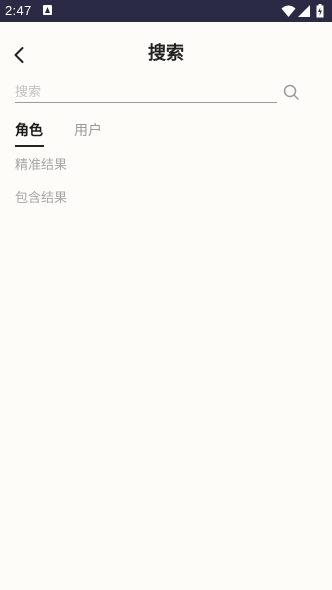 Image resolution: width=332 pixels, height=590 pixels. I want to click on status-time: 2:47, so click(18, 10).